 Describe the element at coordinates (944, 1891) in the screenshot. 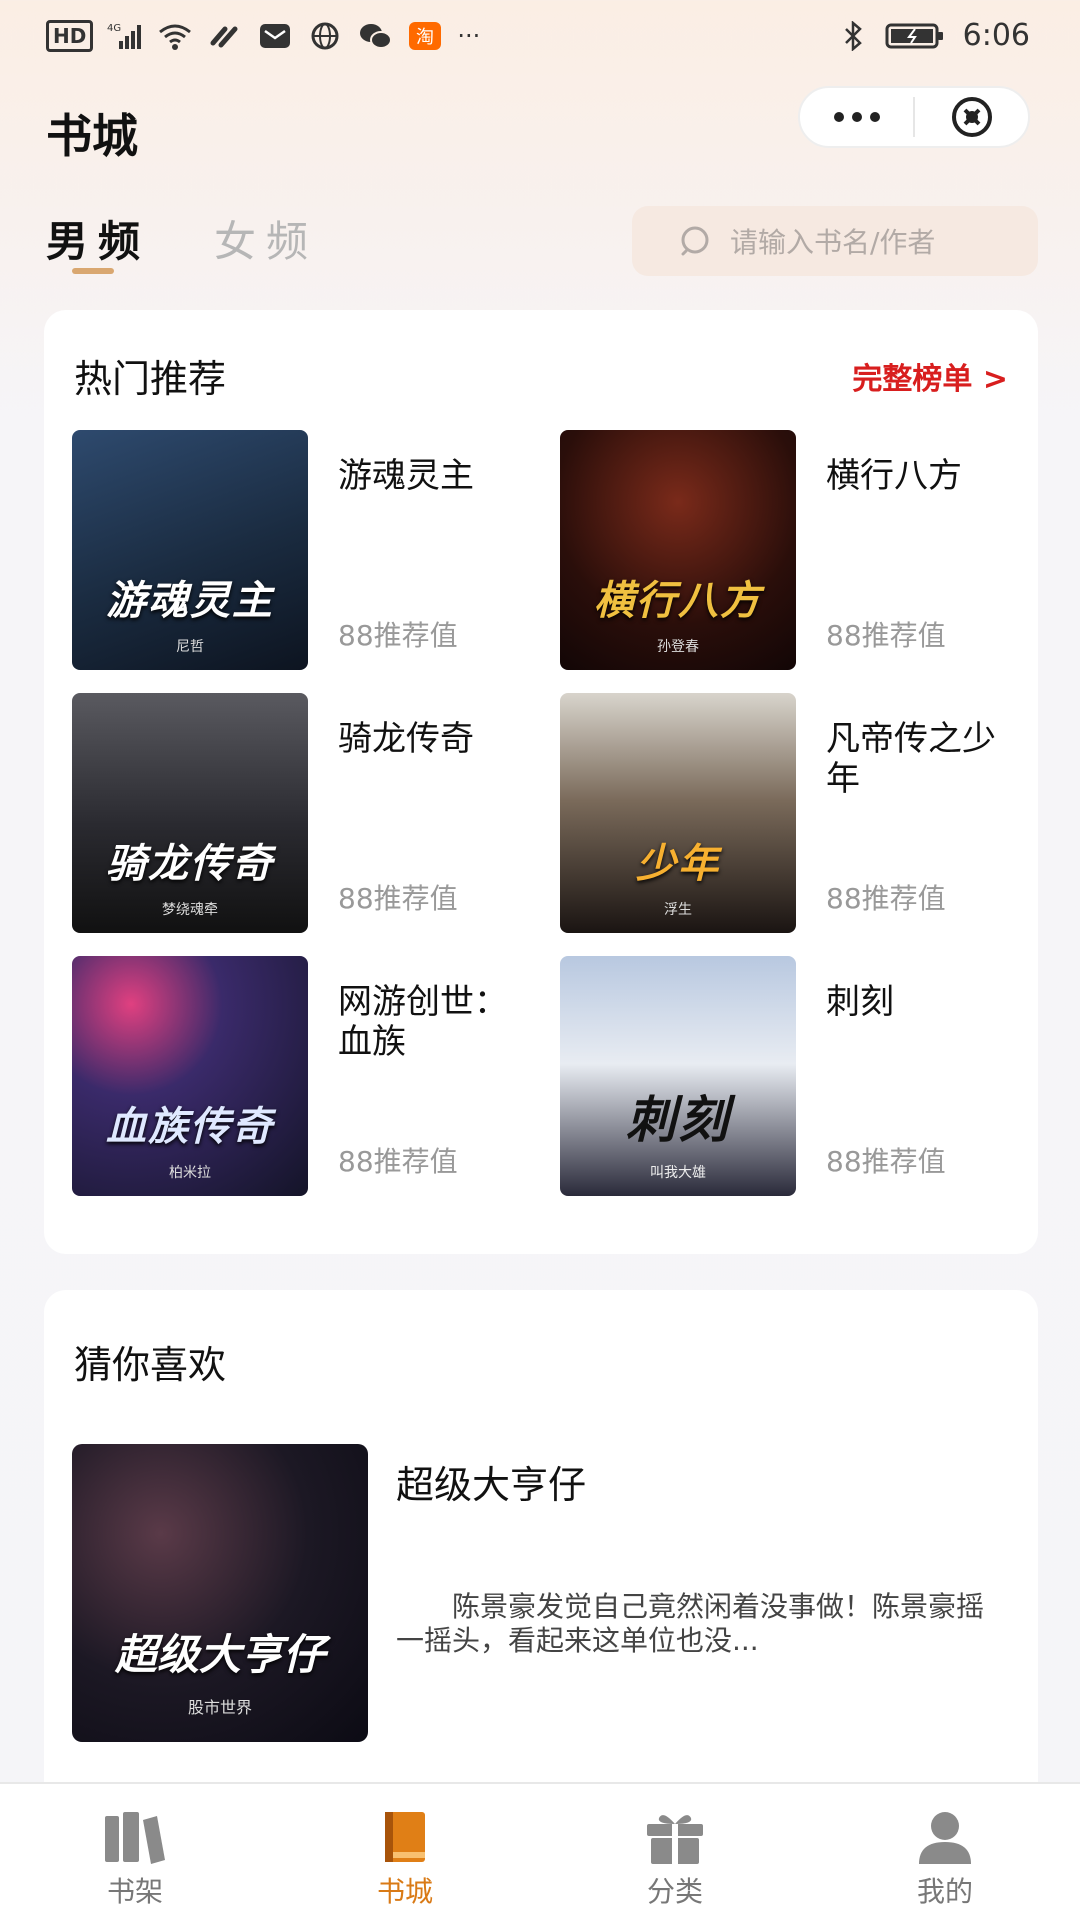

I see `nav-profile-label: 我的` at that location.